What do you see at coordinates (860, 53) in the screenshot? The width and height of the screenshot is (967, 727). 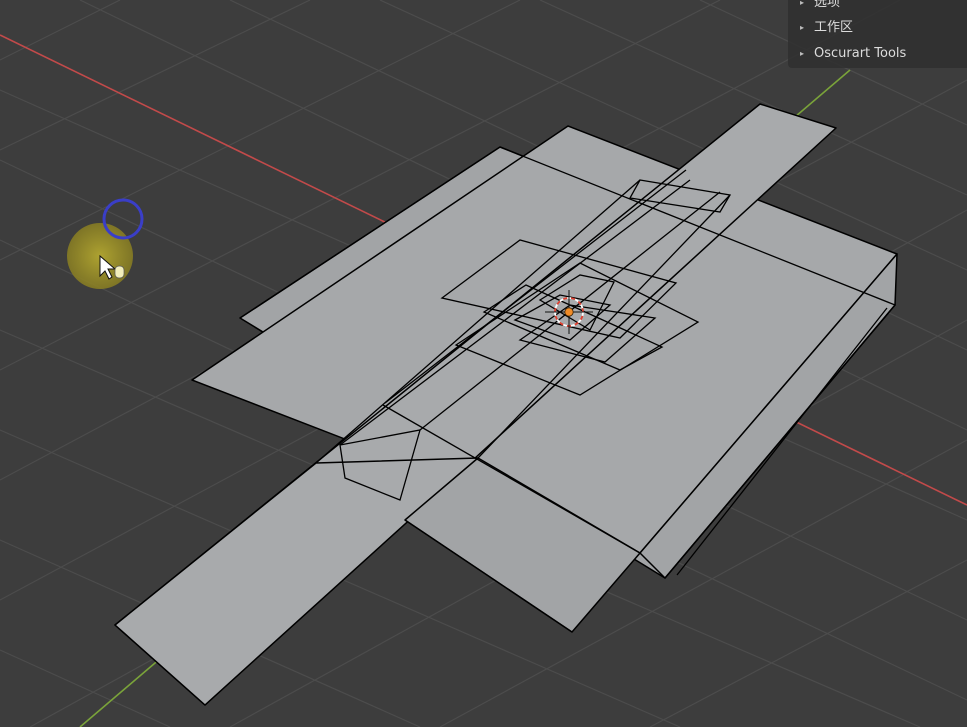 I see `panel-item-label: Oscurart Tools` at bounding box center [860, 53].